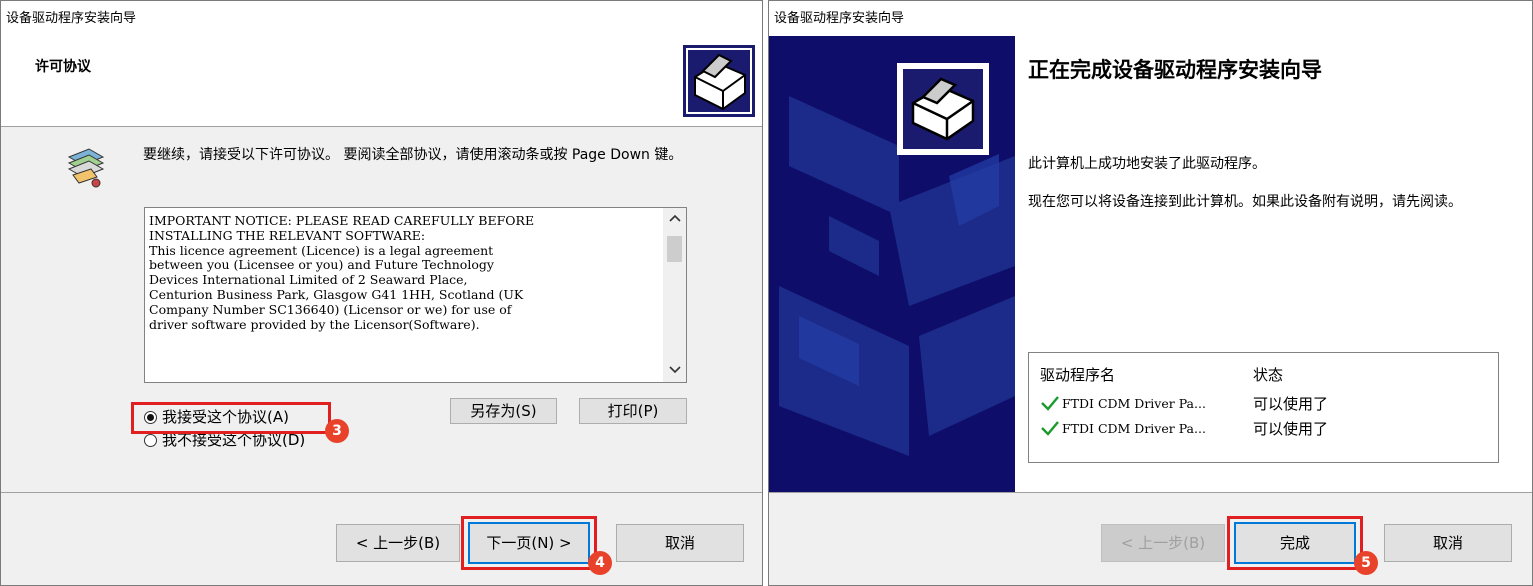 The width and height of the screenshot is (1533, 586). What do you see at coordinates (231, 418) in the screenshot?
I see `highlight-accept` at bounding box center [231, 418].